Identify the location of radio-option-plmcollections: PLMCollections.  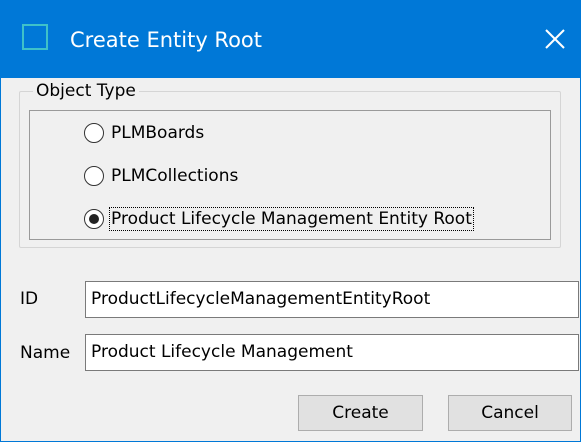
(161, 176).